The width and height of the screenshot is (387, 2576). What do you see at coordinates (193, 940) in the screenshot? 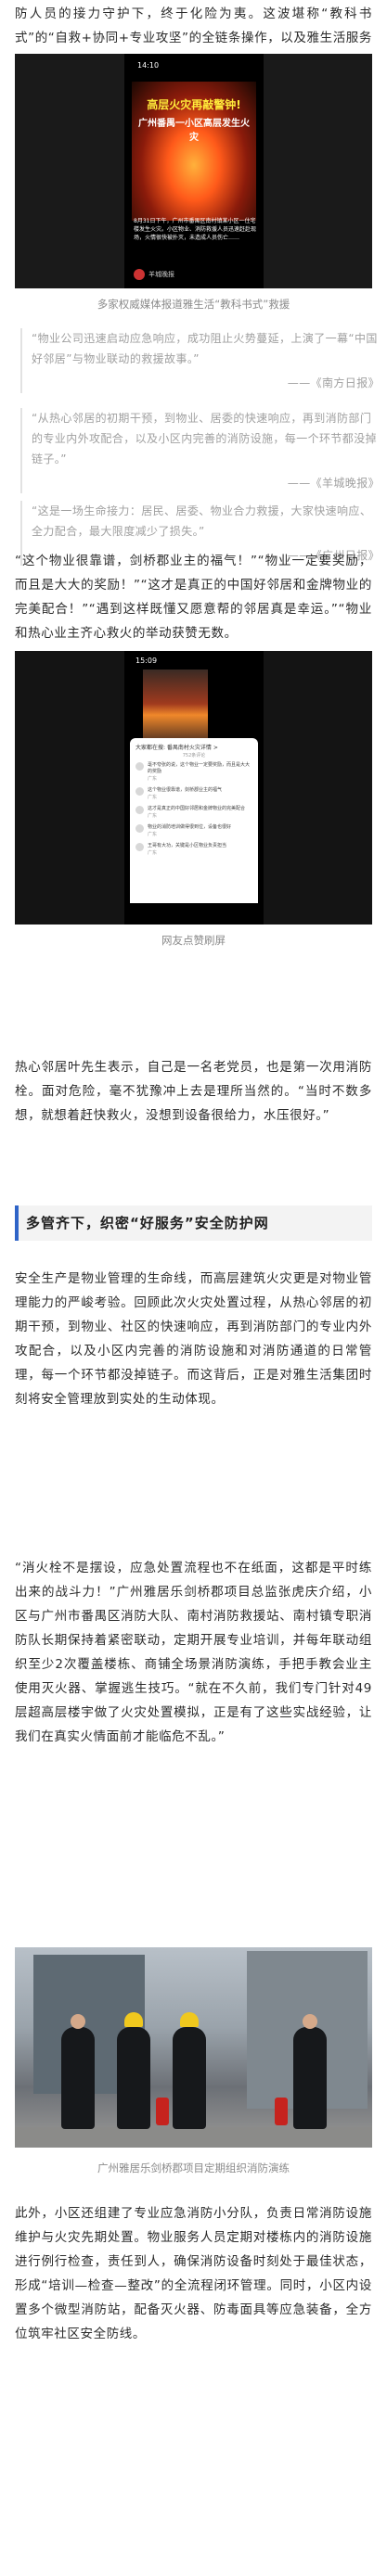
I see `image-caption: 网友点赞刷屏` at bounding box center [193, 940].